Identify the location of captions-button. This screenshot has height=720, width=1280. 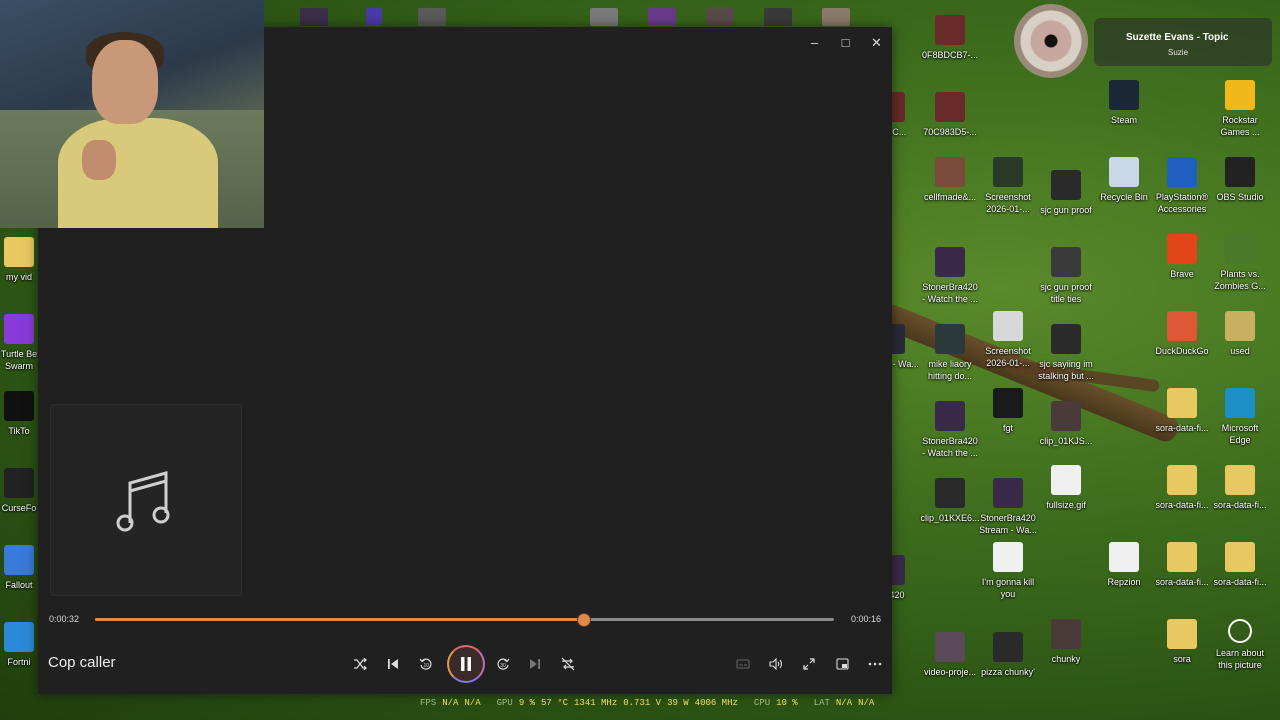
(743, 664).